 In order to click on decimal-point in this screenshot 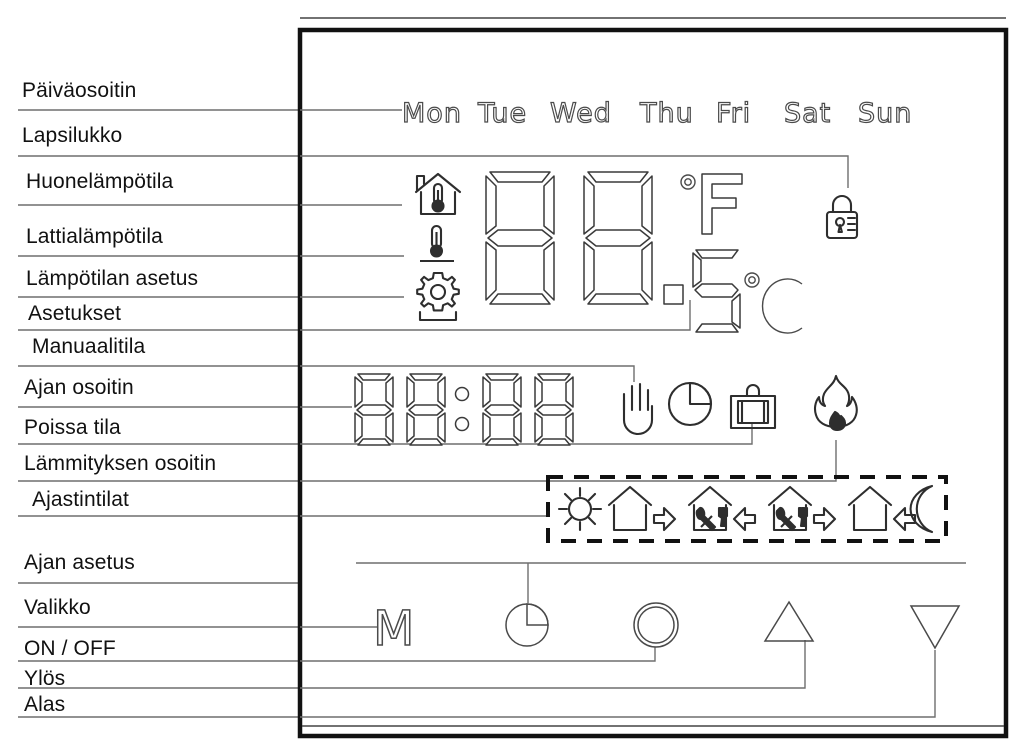, I will do `click(673, 294)`.